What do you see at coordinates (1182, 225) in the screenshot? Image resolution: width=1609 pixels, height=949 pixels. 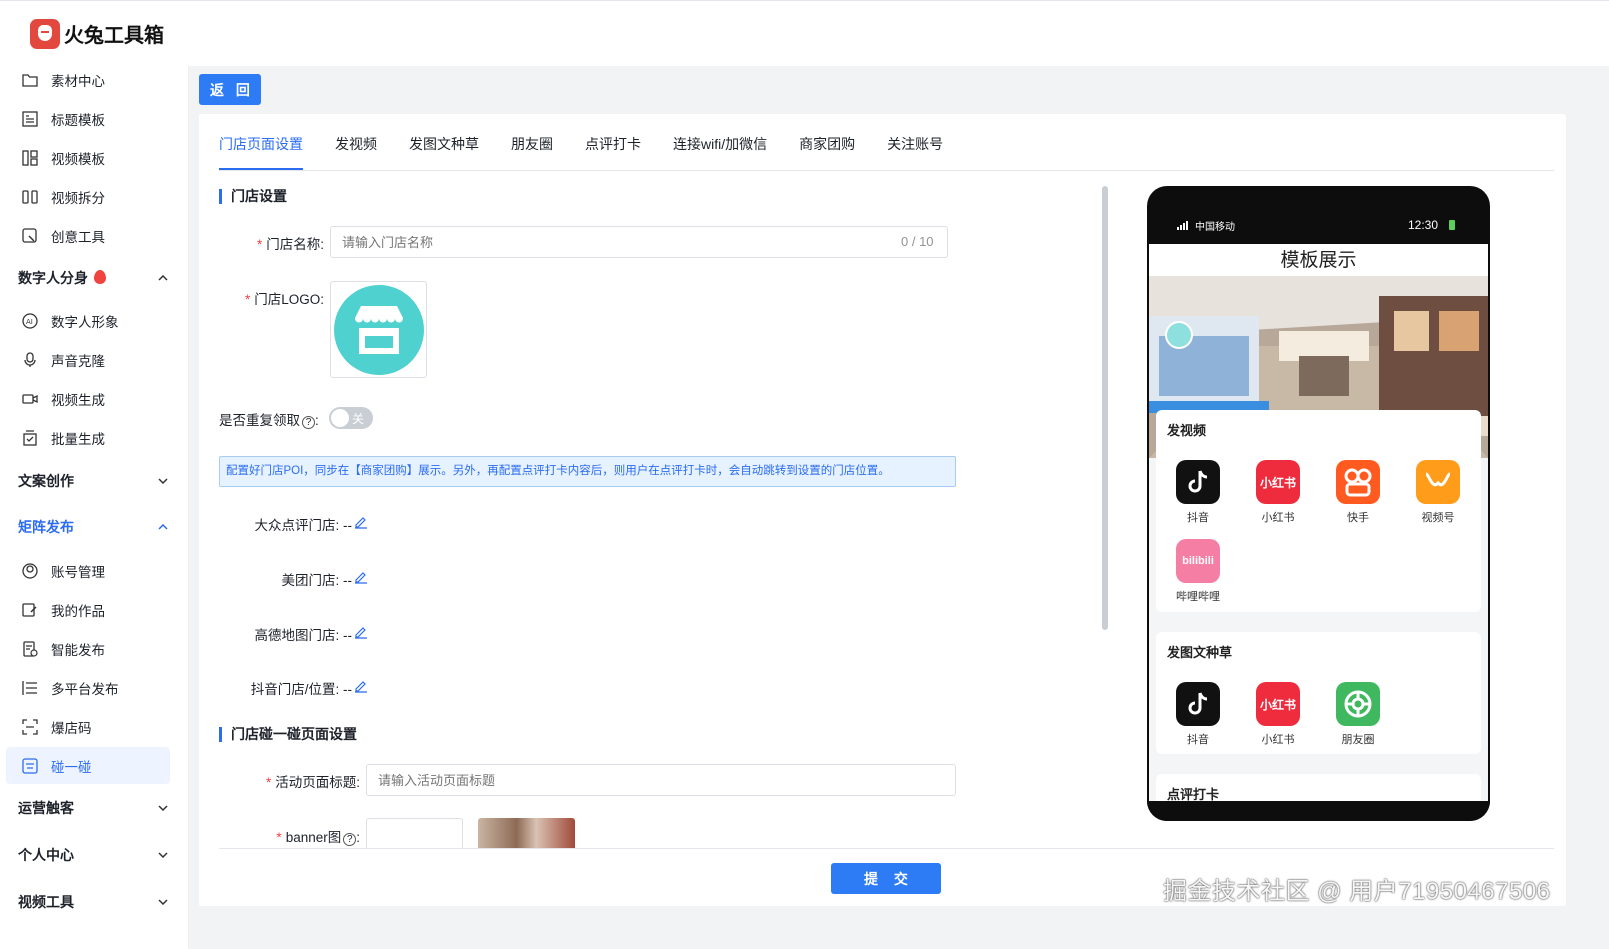 I see `signal-icon` at bounding box center [1182, 225].